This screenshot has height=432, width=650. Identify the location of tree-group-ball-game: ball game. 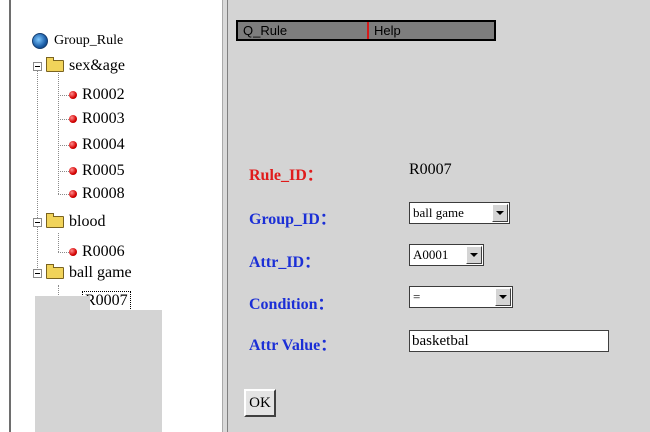
(82, 273).